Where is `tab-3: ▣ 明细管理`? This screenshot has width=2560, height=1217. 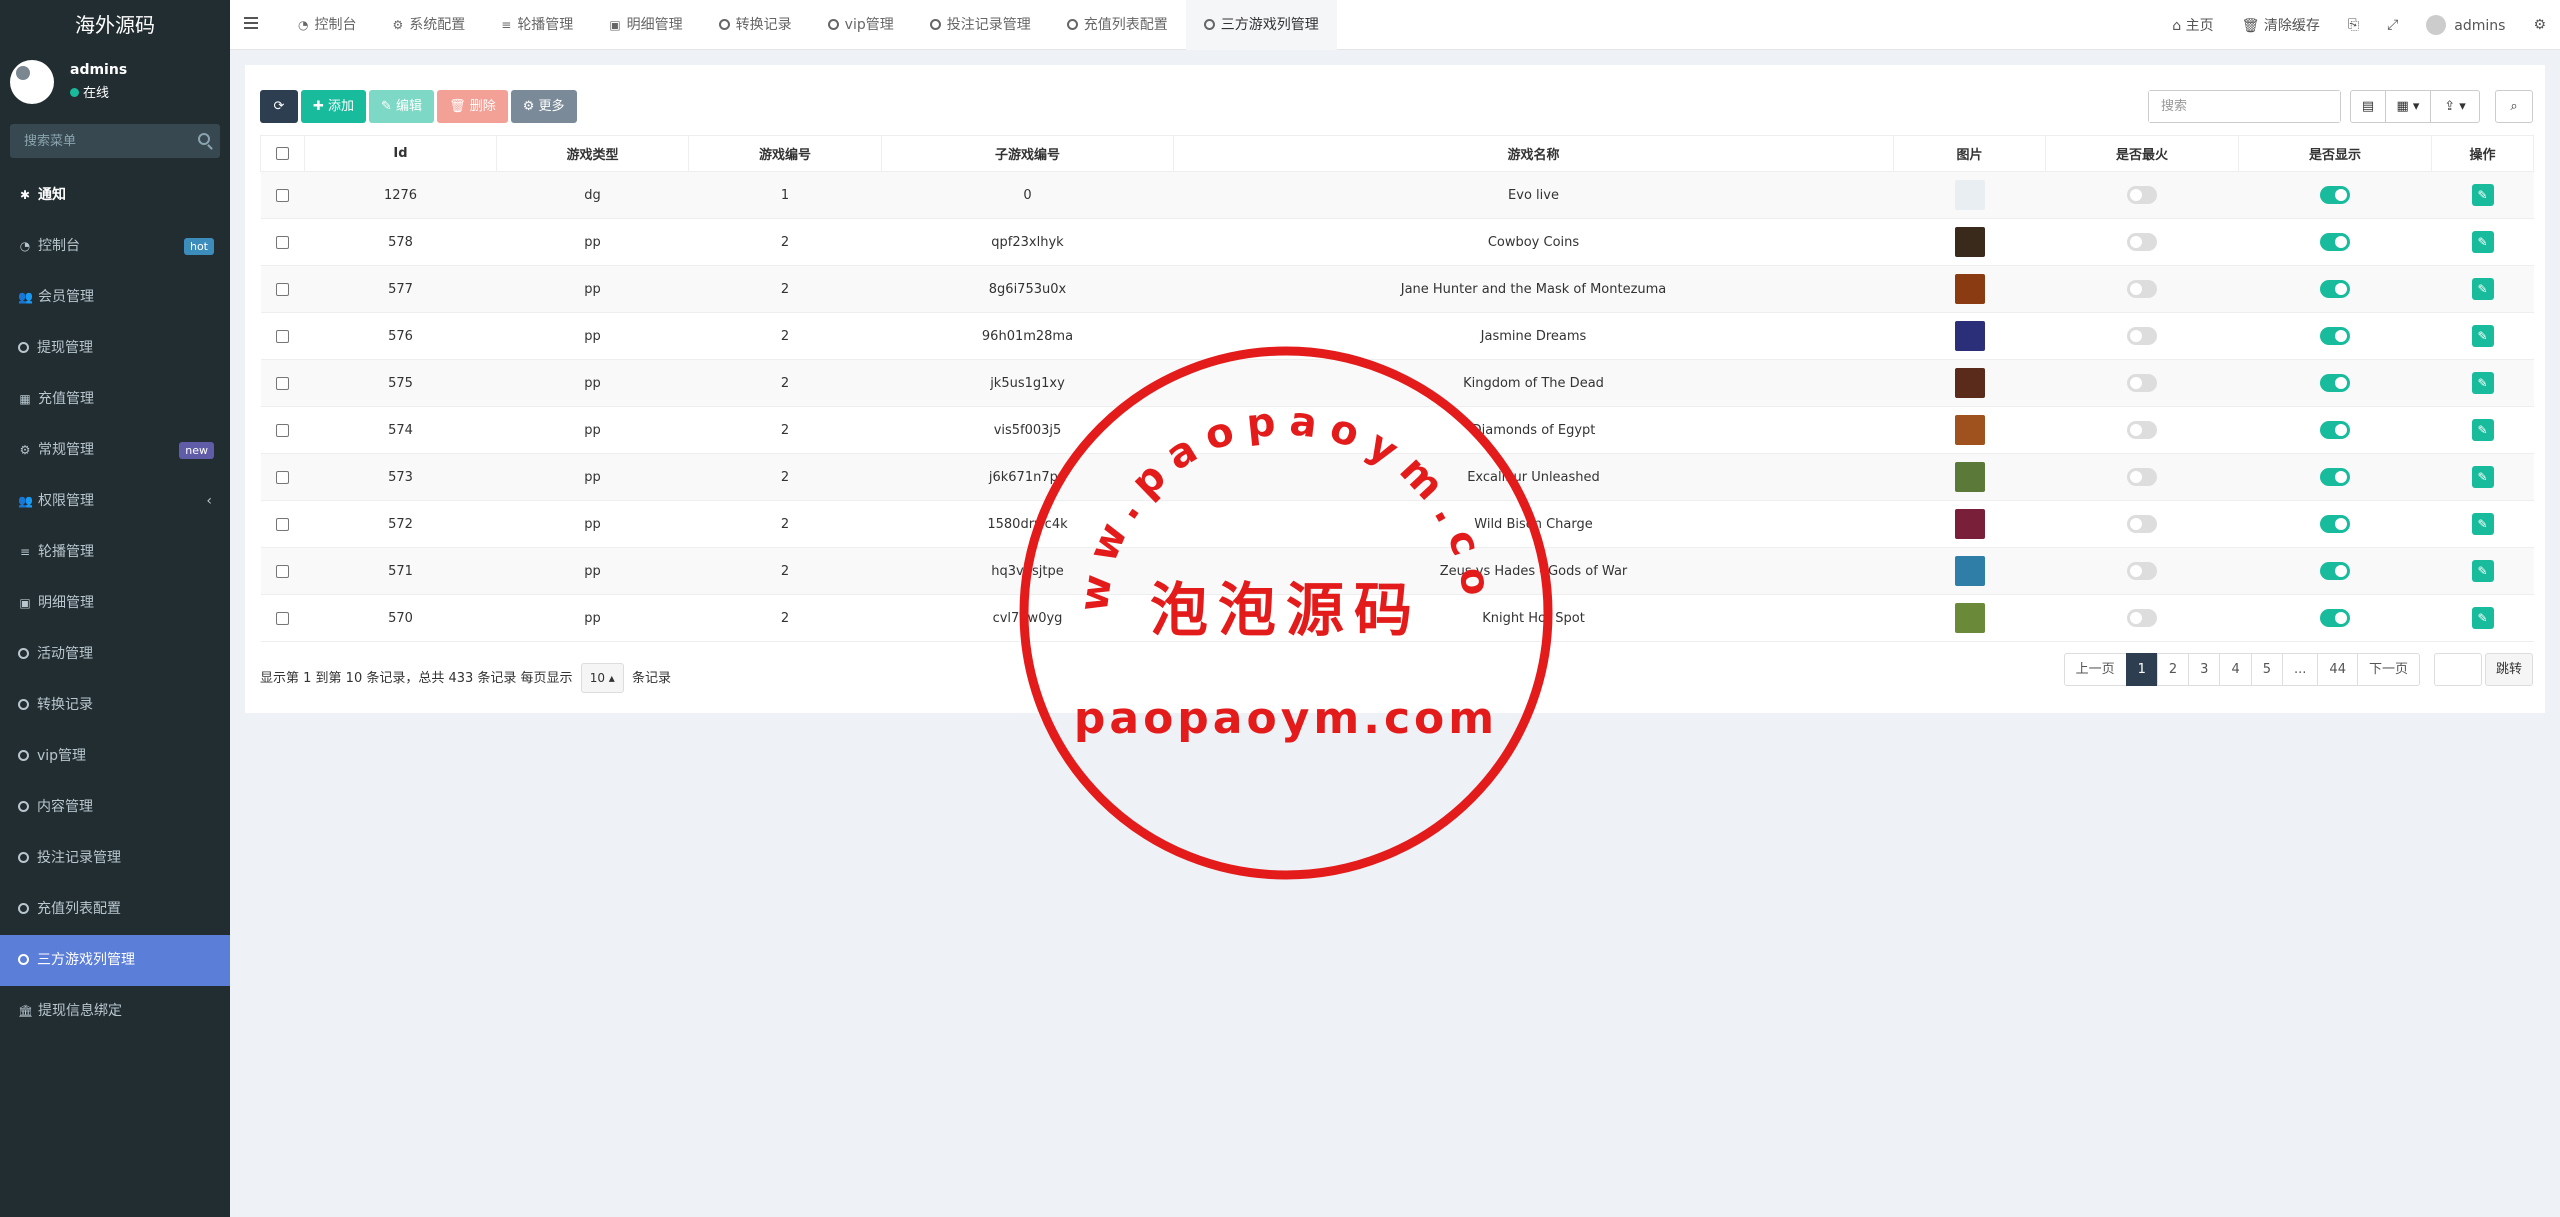
tab-3: ▣ 明细管理 is located at coordinates (645, 25).